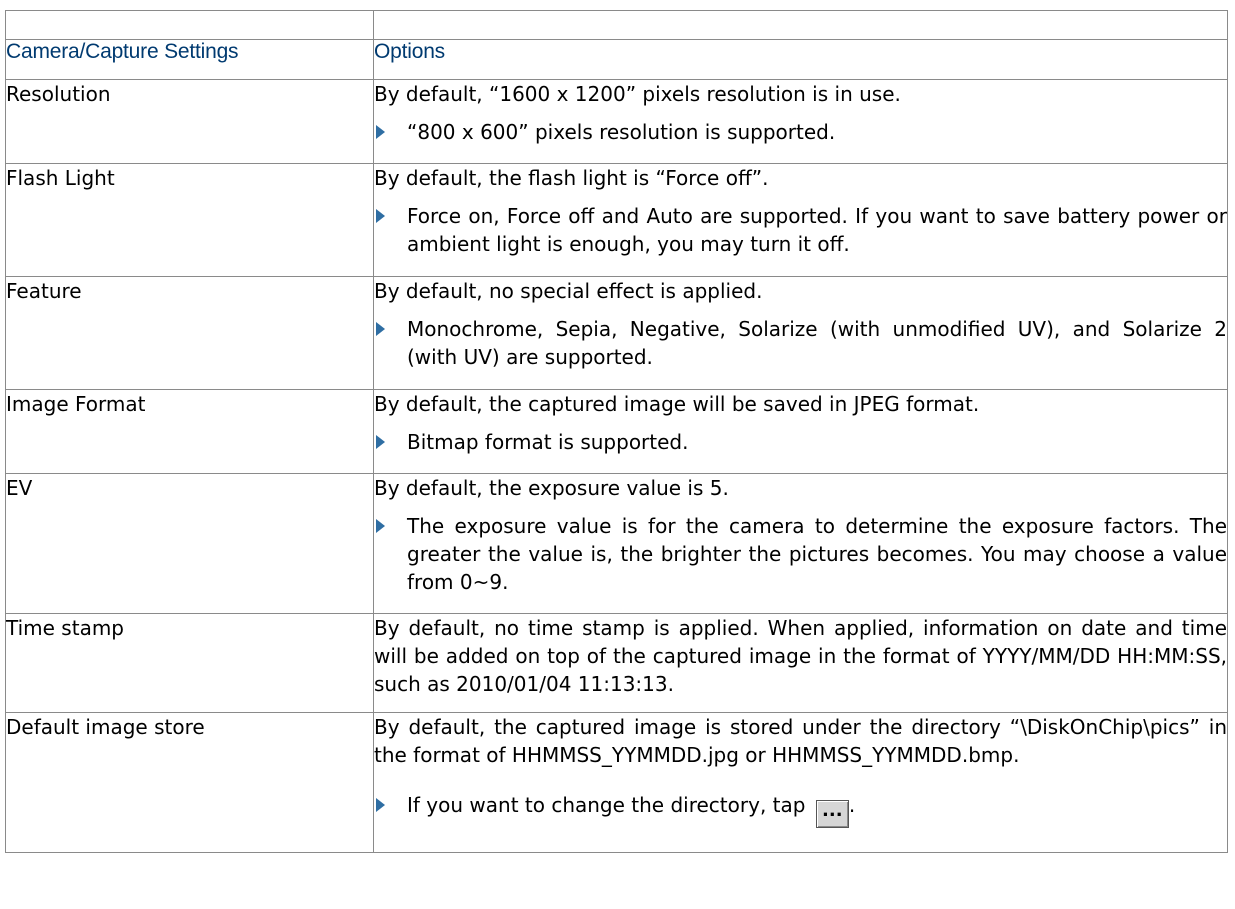 This screenshot has height=909, width=1235. I want to click on setting-name: Image Format, so click(189, 431).